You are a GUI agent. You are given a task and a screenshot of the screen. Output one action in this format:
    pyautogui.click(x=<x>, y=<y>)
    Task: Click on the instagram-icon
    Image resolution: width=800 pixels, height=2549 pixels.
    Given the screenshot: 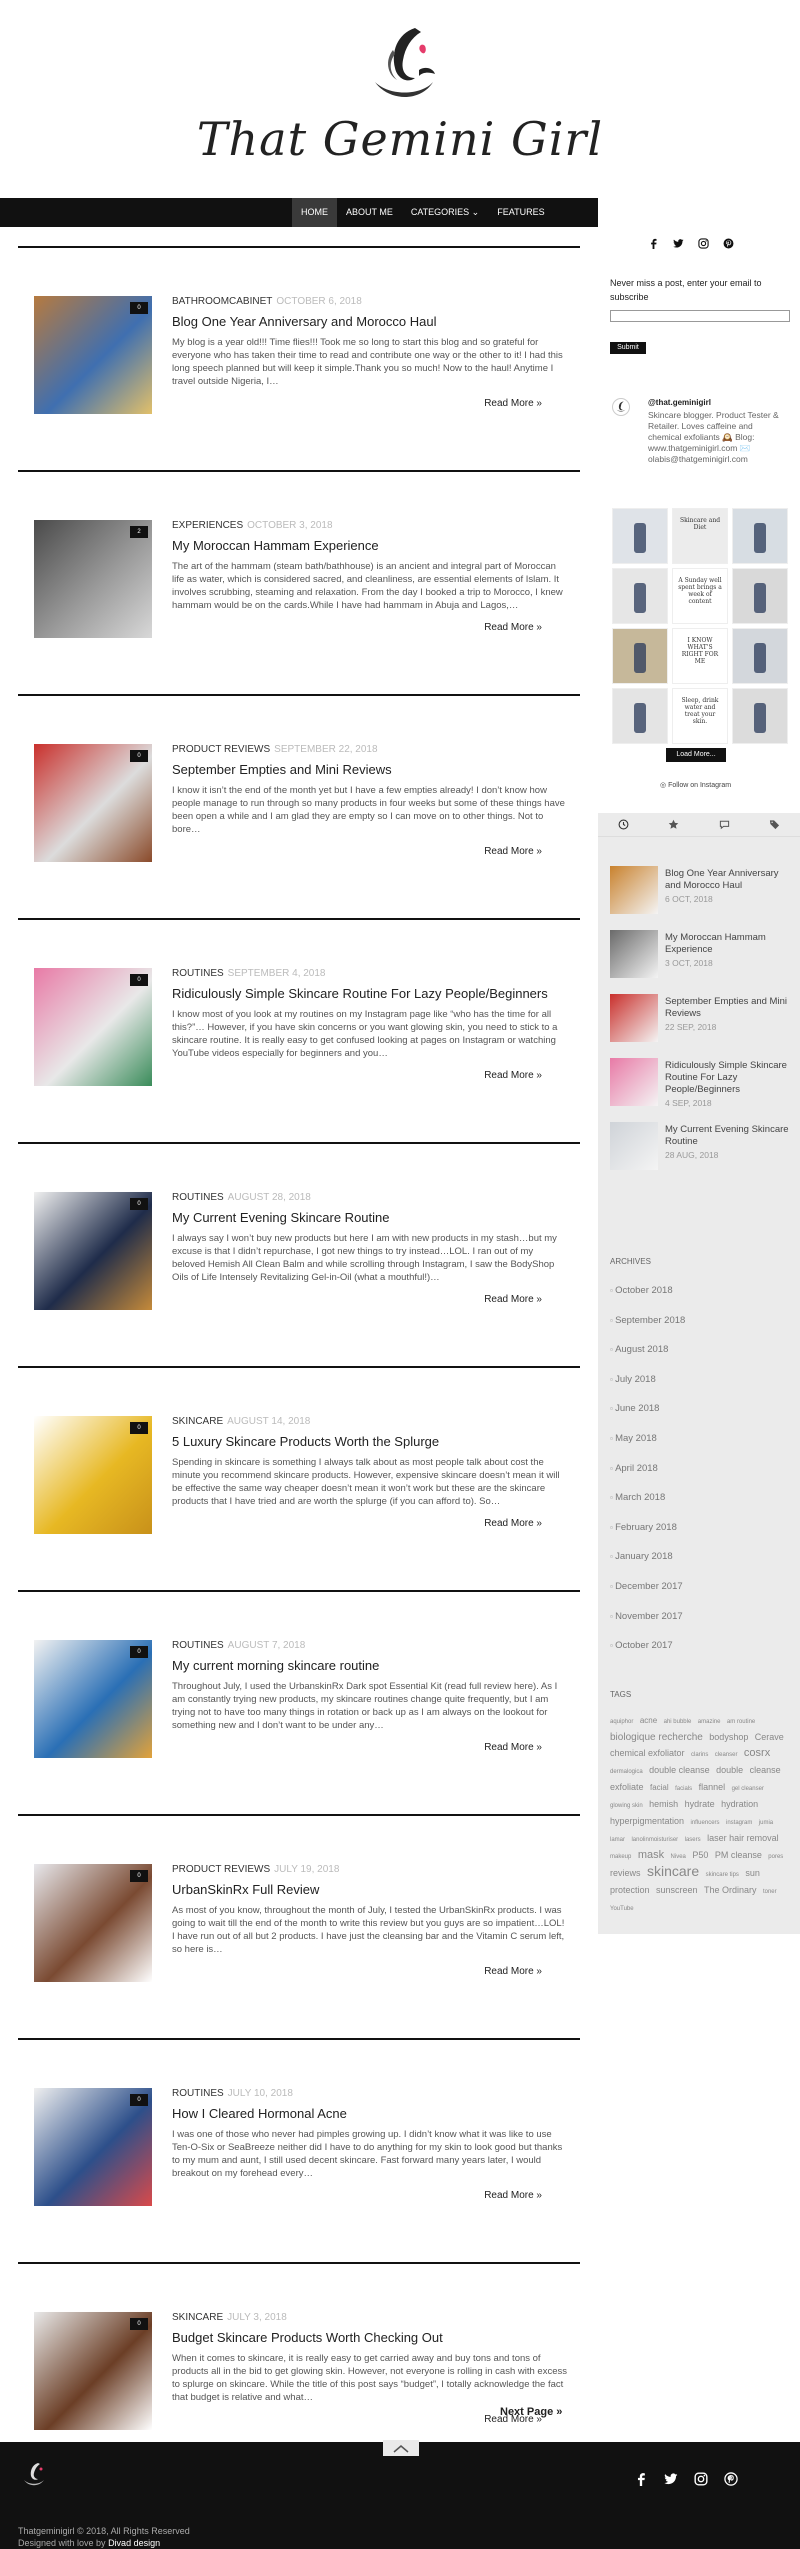 What is the action you would take?
    pyautogui.click(x=703, y=243)
    